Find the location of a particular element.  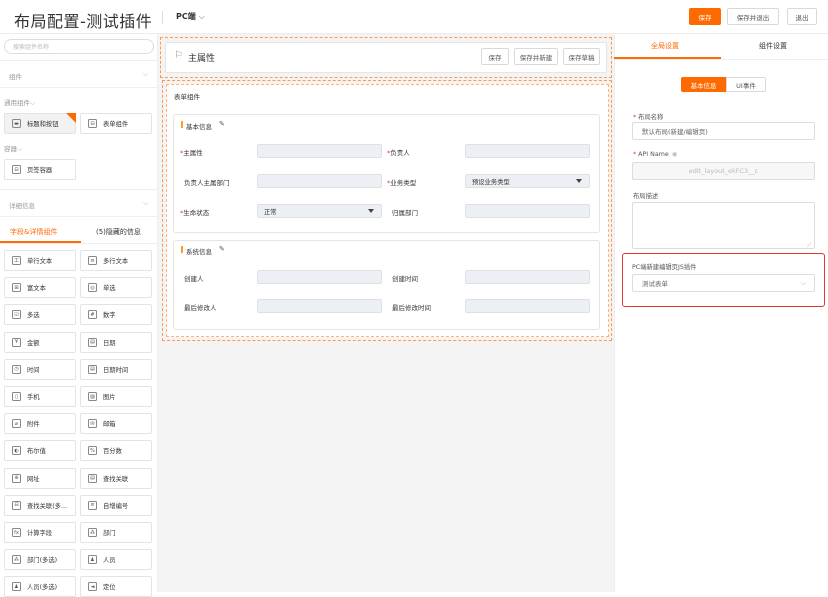

field-tile: ◷ 时间 is located at coordinates (40, 369).